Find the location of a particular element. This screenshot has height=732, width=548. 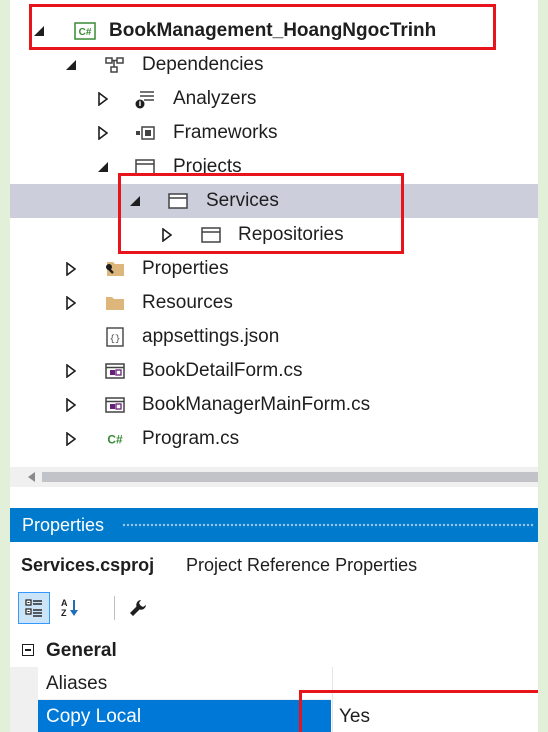

tree-item-frameworks: Frameworks is located at coordinates (274, 133).